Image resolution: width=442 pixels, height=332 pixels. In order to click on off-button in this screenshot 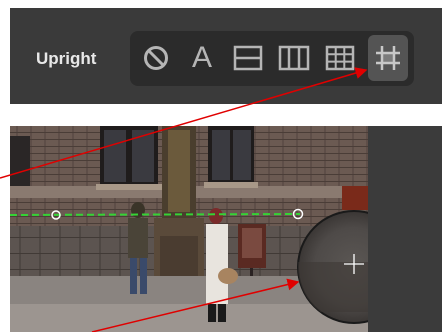, I will do `click(156, 58)`.